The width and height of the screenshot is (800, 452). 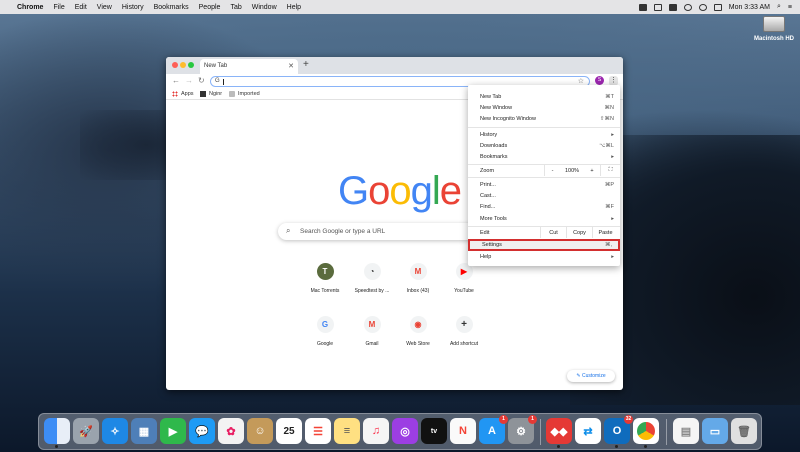 I want to click on zoom-out-button: -, so click(x=552, y=170).